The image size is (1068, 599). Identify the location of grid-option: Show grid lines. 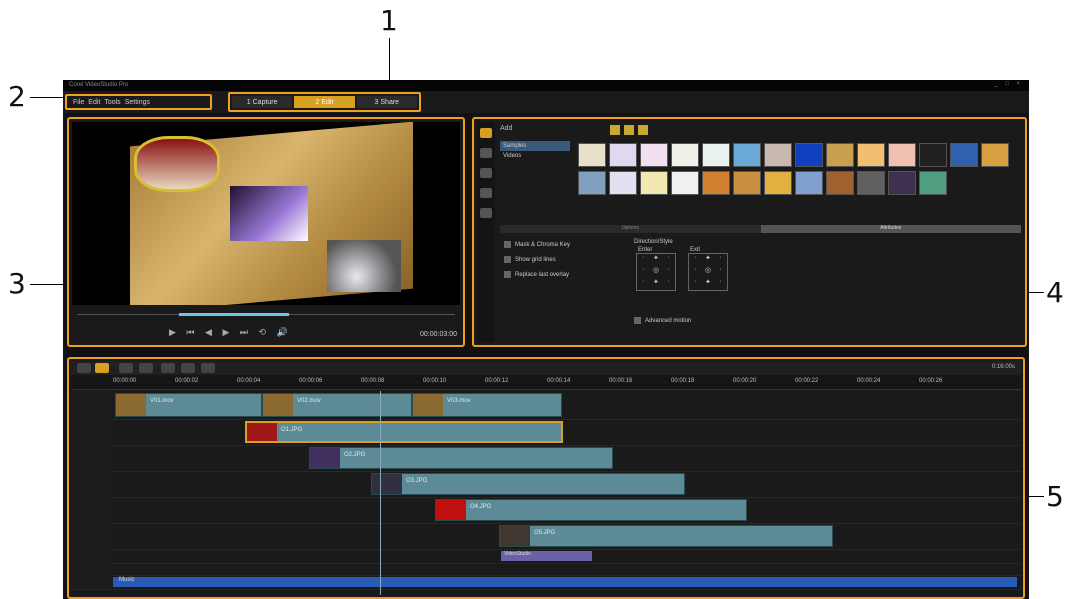
(574, 259).